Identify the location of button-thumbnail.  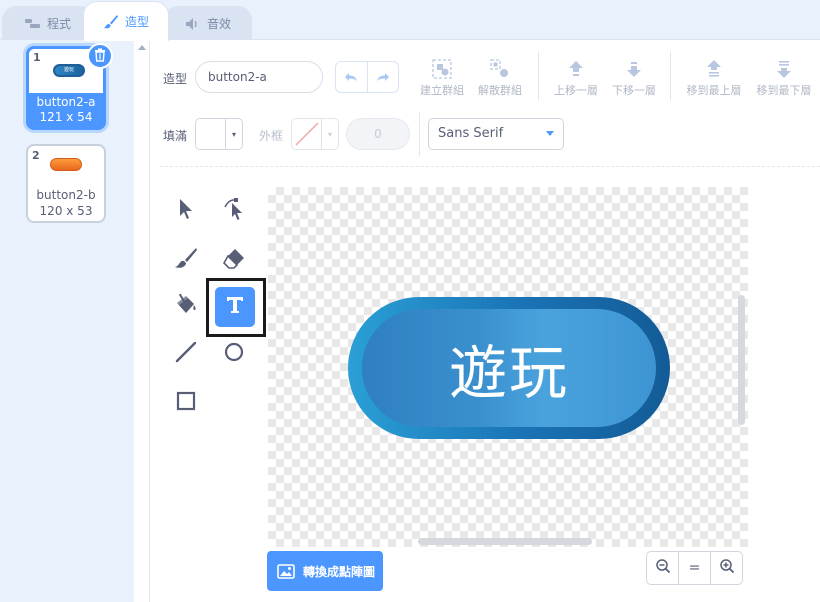
(66, 164).